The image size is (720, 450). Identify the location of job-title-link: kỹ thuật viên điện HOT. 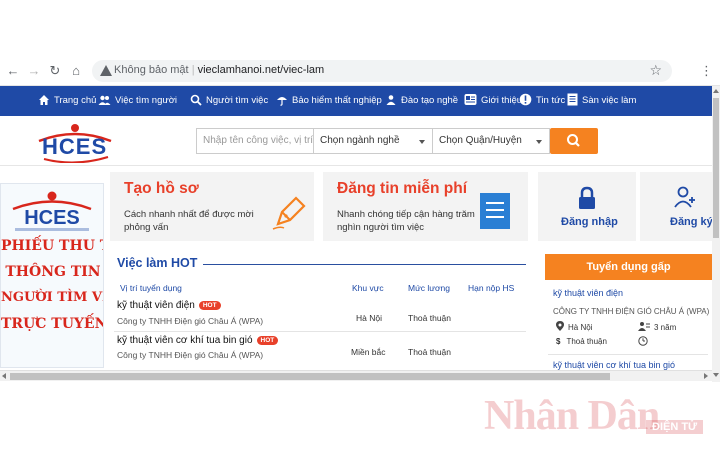
(169, 305).